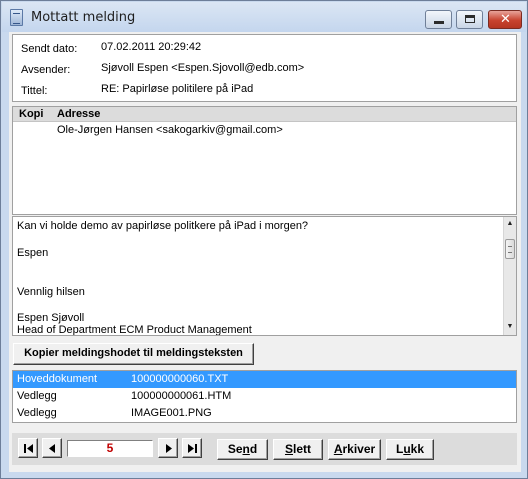  What do you see at coordinates (359, 449) in the screenshot?
I see `archive-label-b: rkiver` at bounding box center [359, 449].